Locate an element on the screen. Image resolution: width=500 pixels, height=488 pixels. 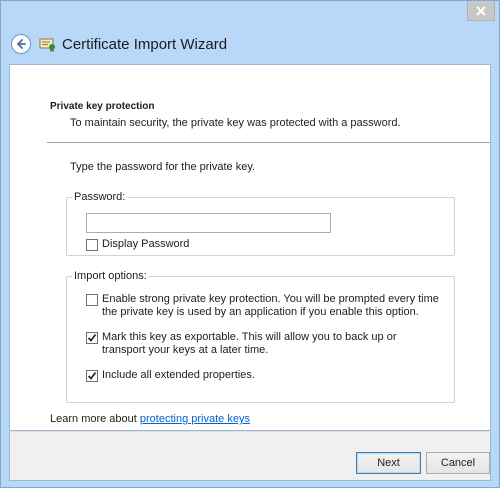
password-group: Password: Display Password is located at coordinates (260, 223).